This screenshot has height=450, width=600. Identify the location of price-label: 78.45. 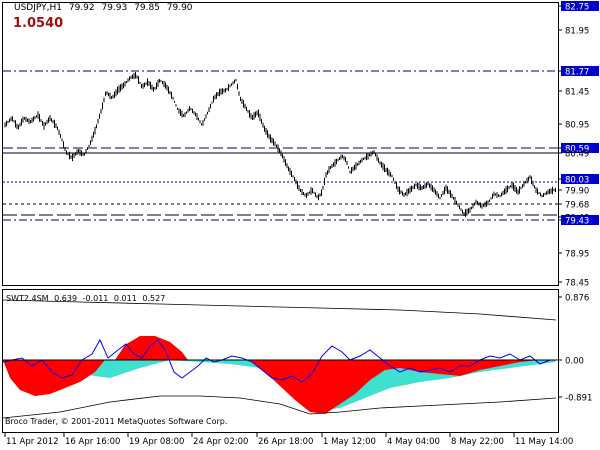
(577, 284).